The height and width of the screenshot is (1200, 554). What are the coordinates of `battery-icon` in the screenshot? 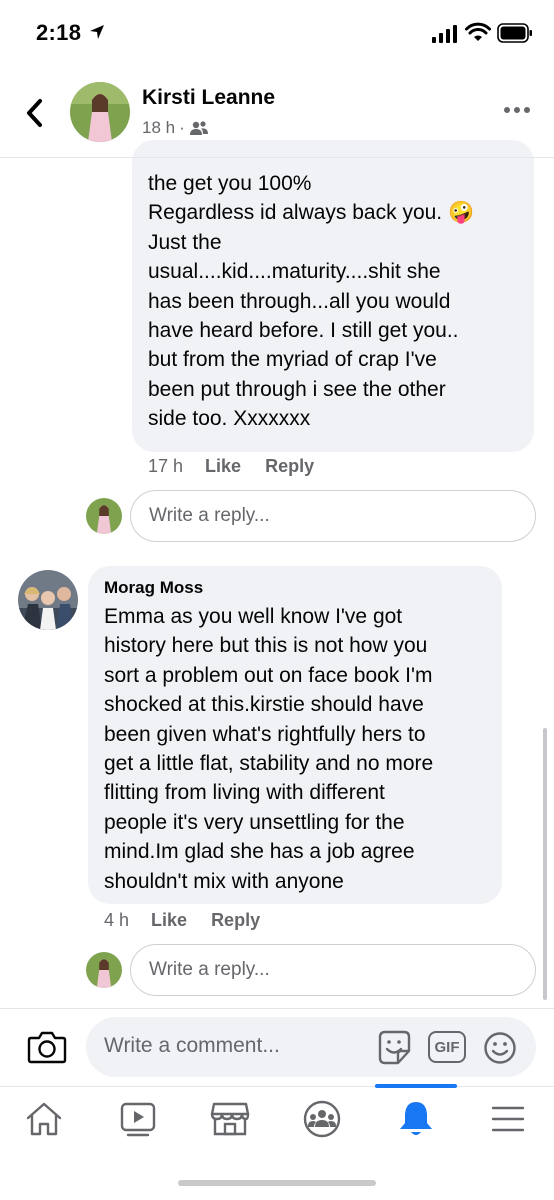 It's located at (514, 33).